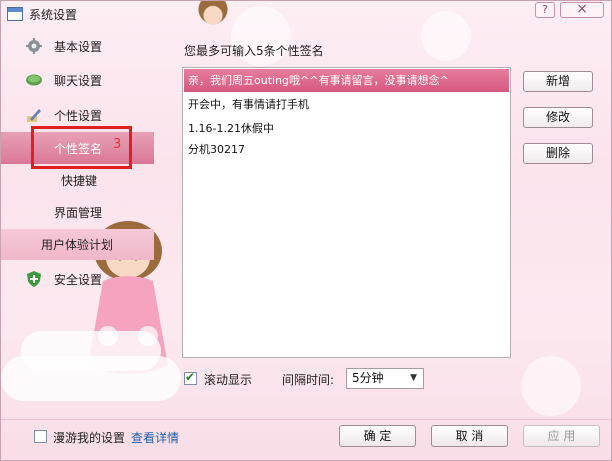  What do you see at coordinates (346, 128) in the screenshot?
I see `list-item: 1.16-1.21休假中` at bounding box center [346, 128].